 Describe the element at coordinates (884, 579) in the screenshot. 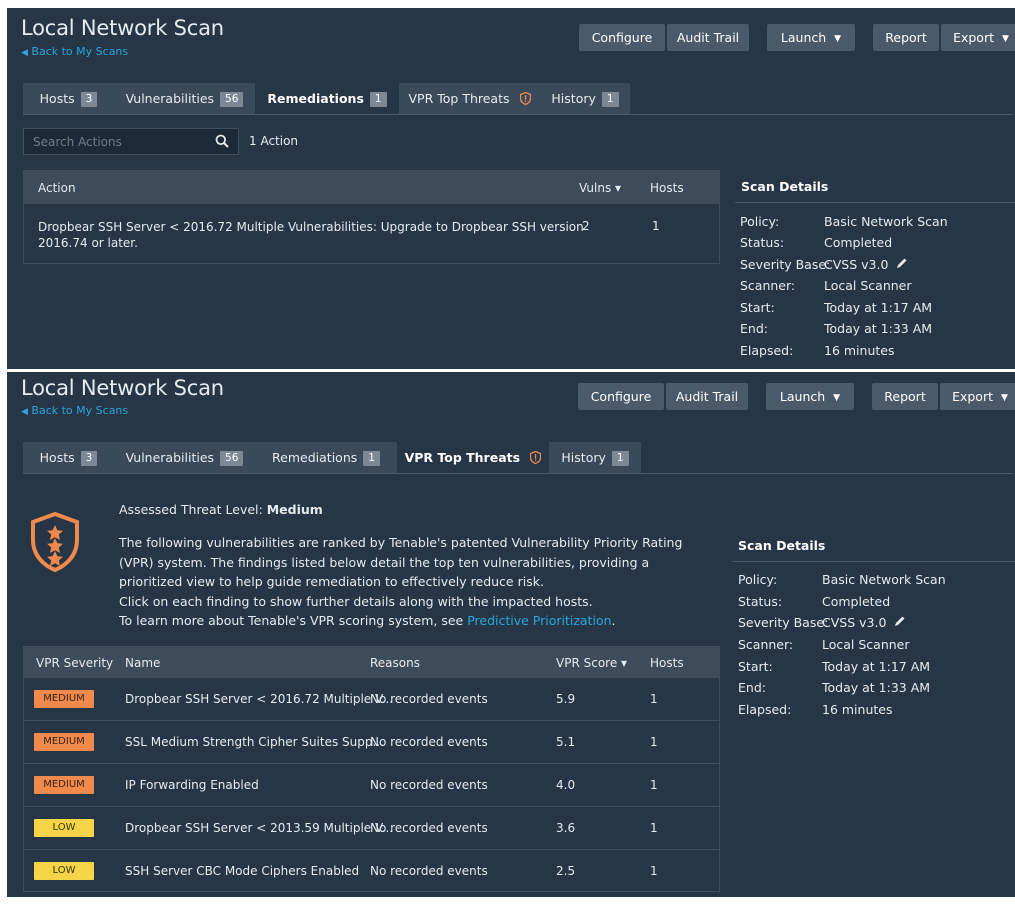

I see `detail-value: Basic Network Scan` at that location.